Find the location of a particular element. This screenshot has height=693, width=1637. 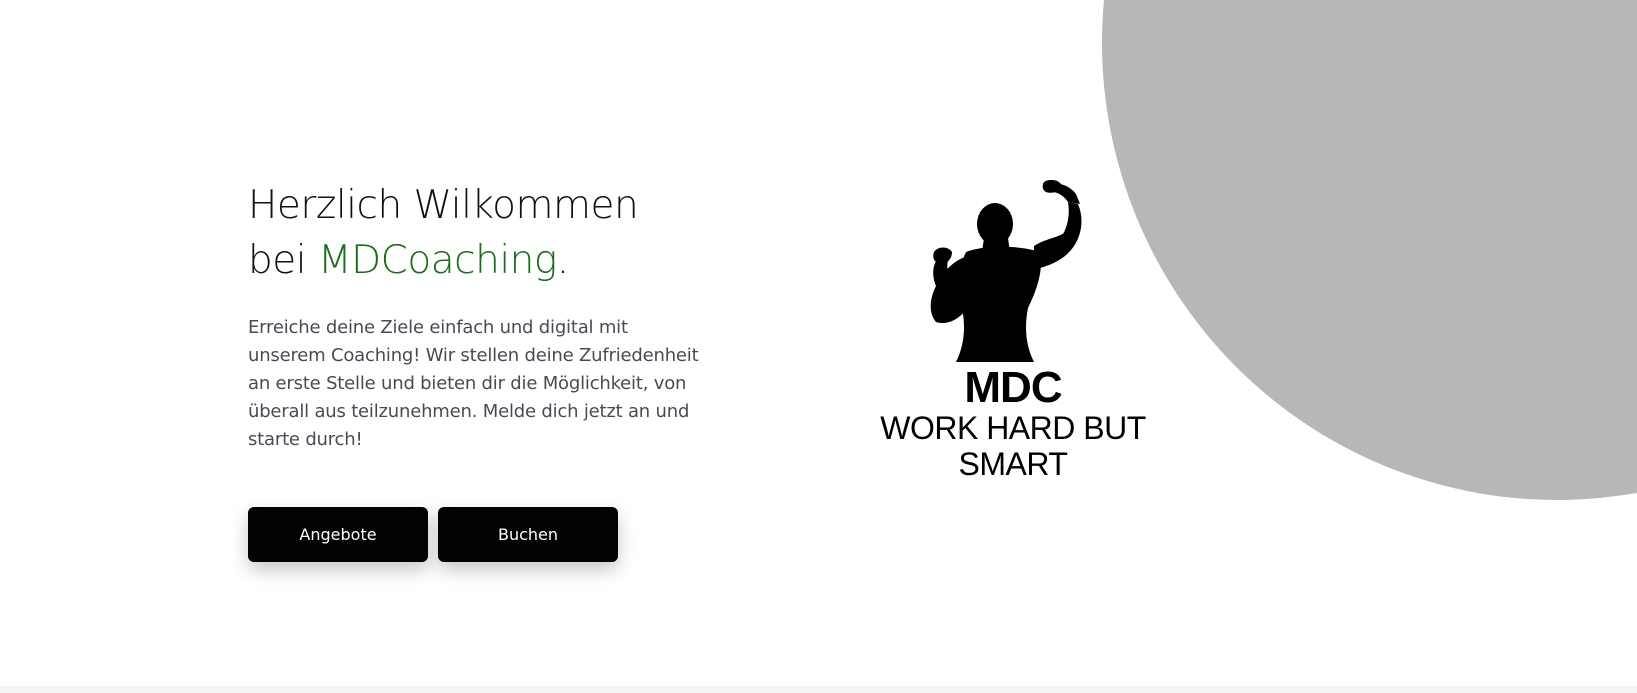

brand-name: MDCoaching is located at coordinates (437, 260).